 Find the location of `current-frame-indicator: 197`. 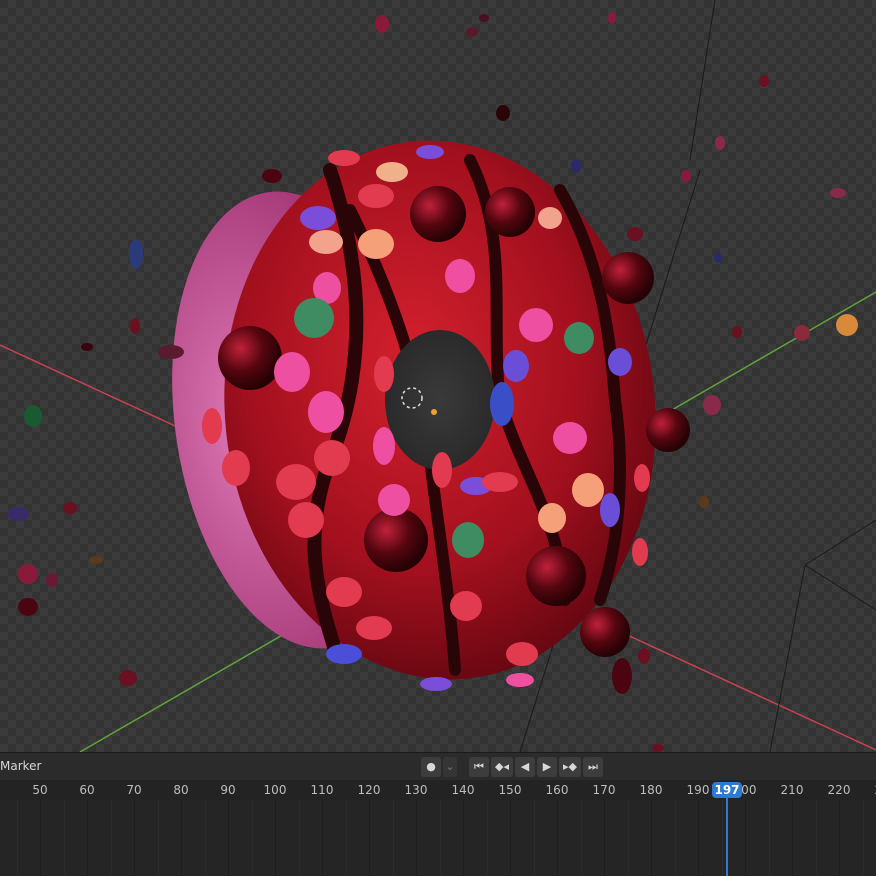

current-frame-indicator: 197 is located at coordinates (727, 790).